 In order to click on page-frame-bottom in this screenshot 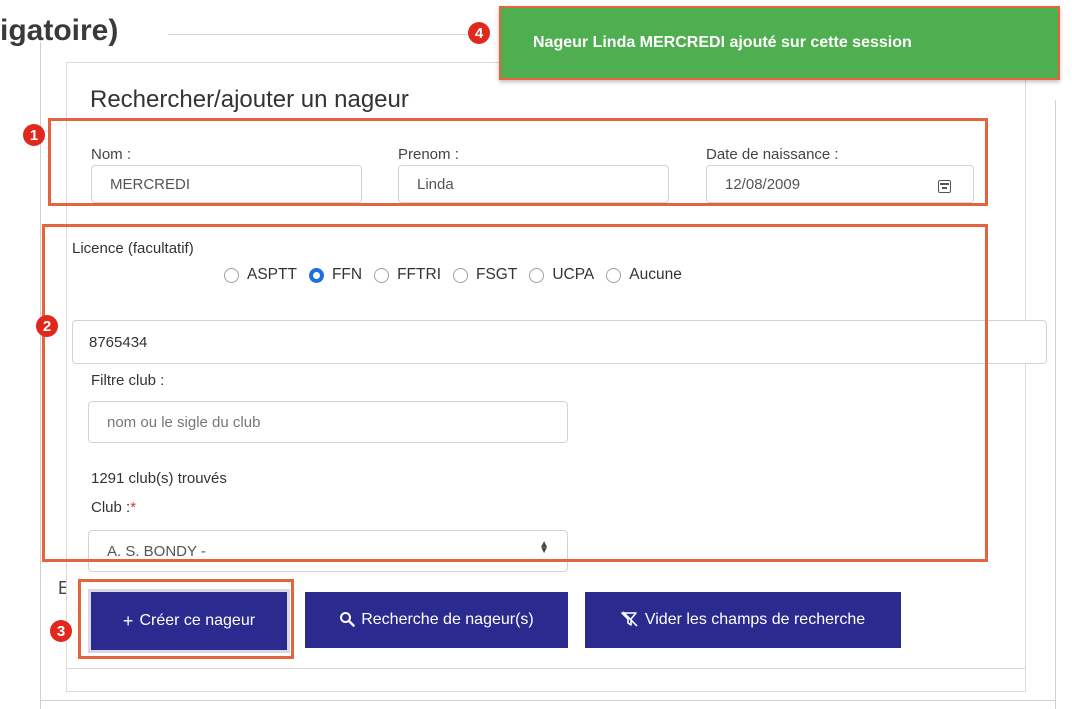, I will do `click(548, 700)`.